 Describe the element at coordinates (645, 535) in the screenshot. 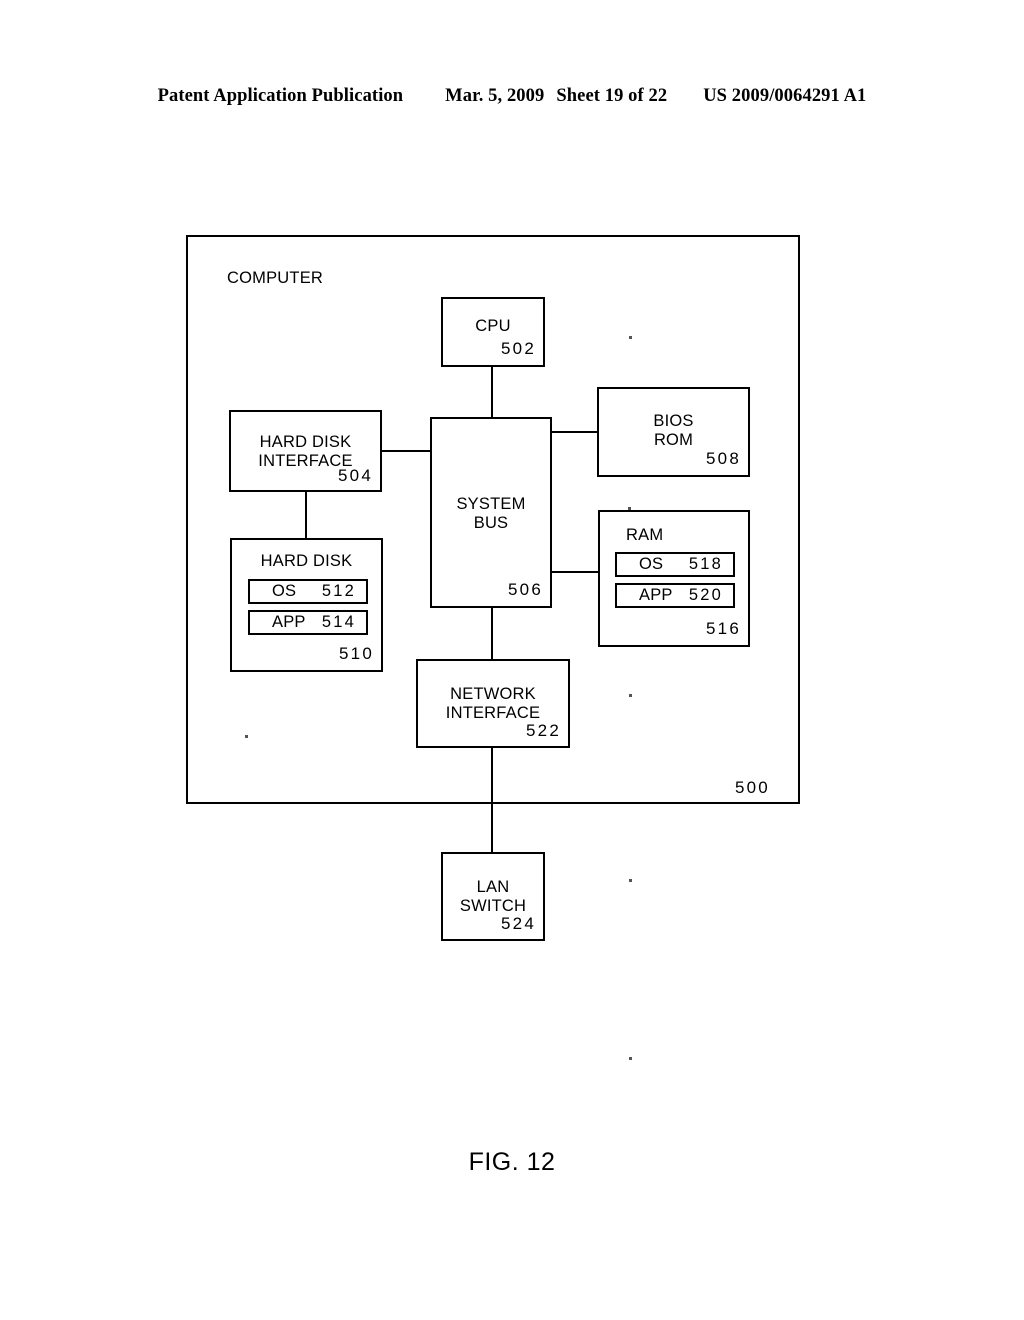

I see `block-ram-label: RAM` at that location.